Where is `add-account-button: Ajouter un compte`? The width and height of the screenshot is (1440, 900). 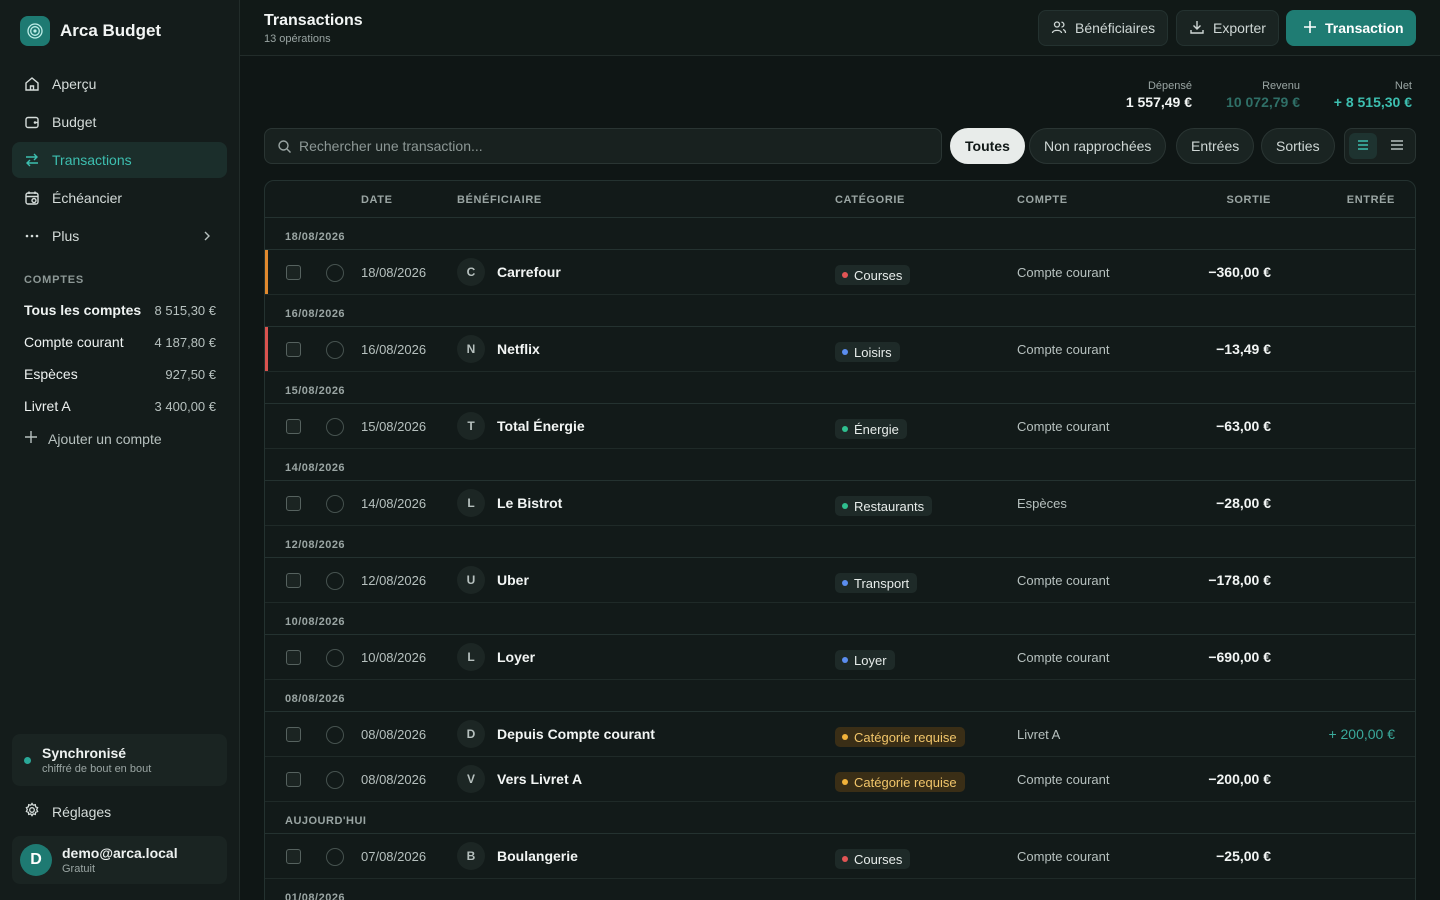 add-account-button: Ajouter un compte is located at coordinates (93, 438).